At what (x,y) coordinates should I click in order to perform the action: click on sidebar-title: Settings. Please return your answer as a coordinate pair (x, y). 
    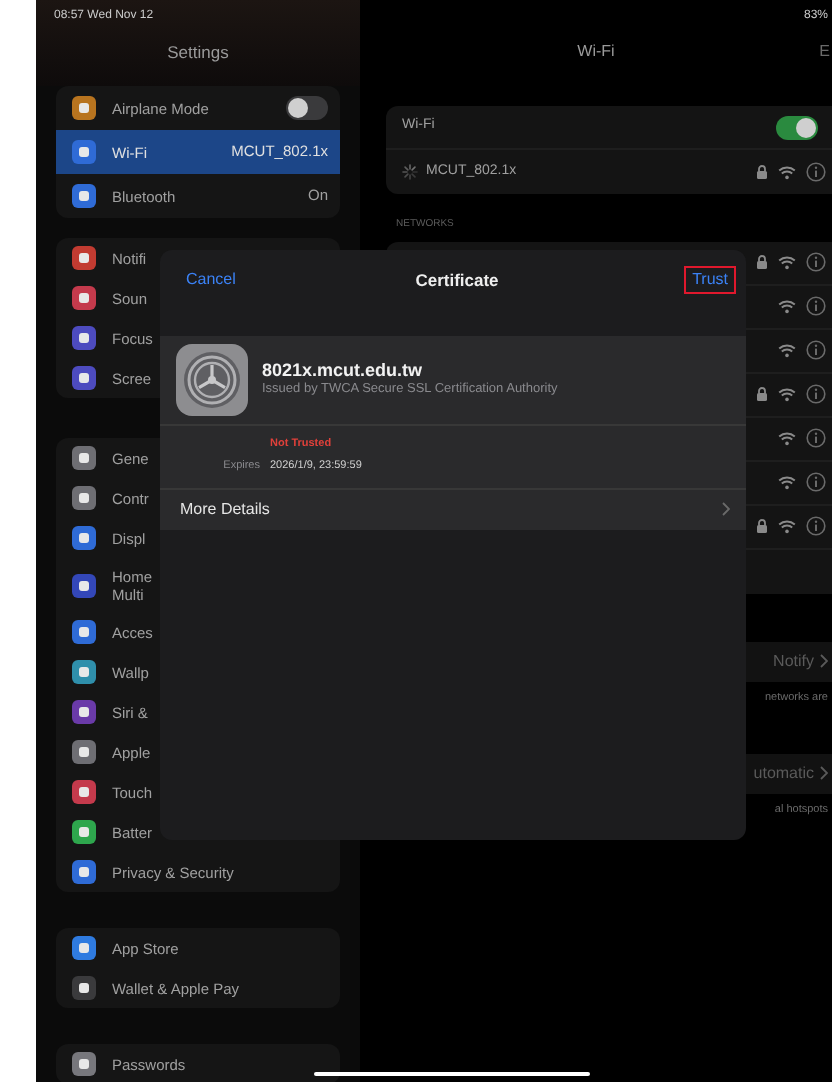
    Looking at the image, I should click on (198, 53).